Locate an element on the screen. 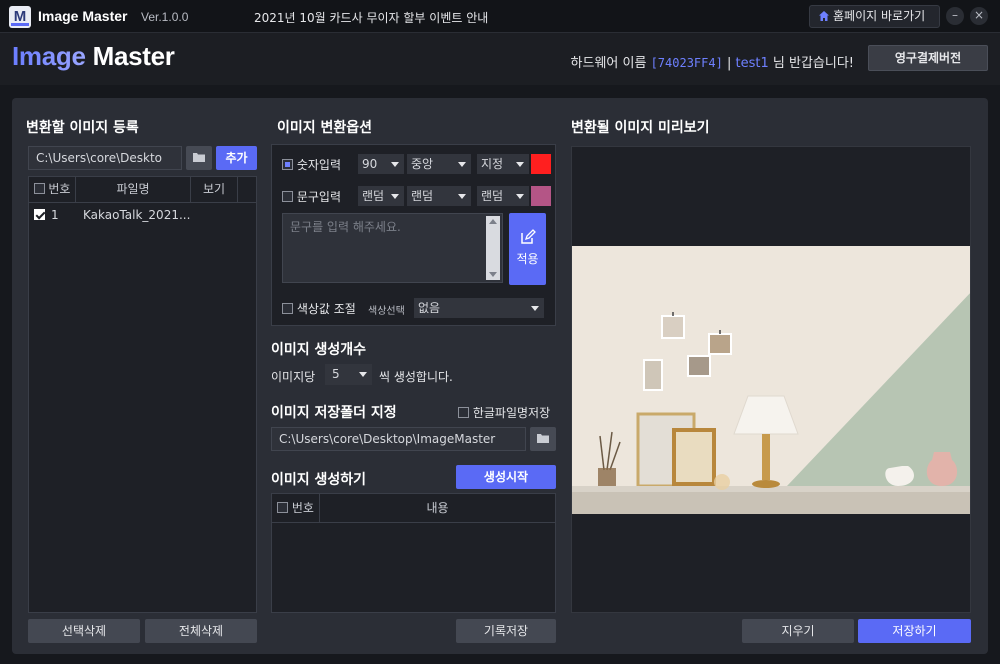 Image resolution: width=1000 pixels, height=664 pixels. korean-filename-checkbox is located at coordinates (463, 412).